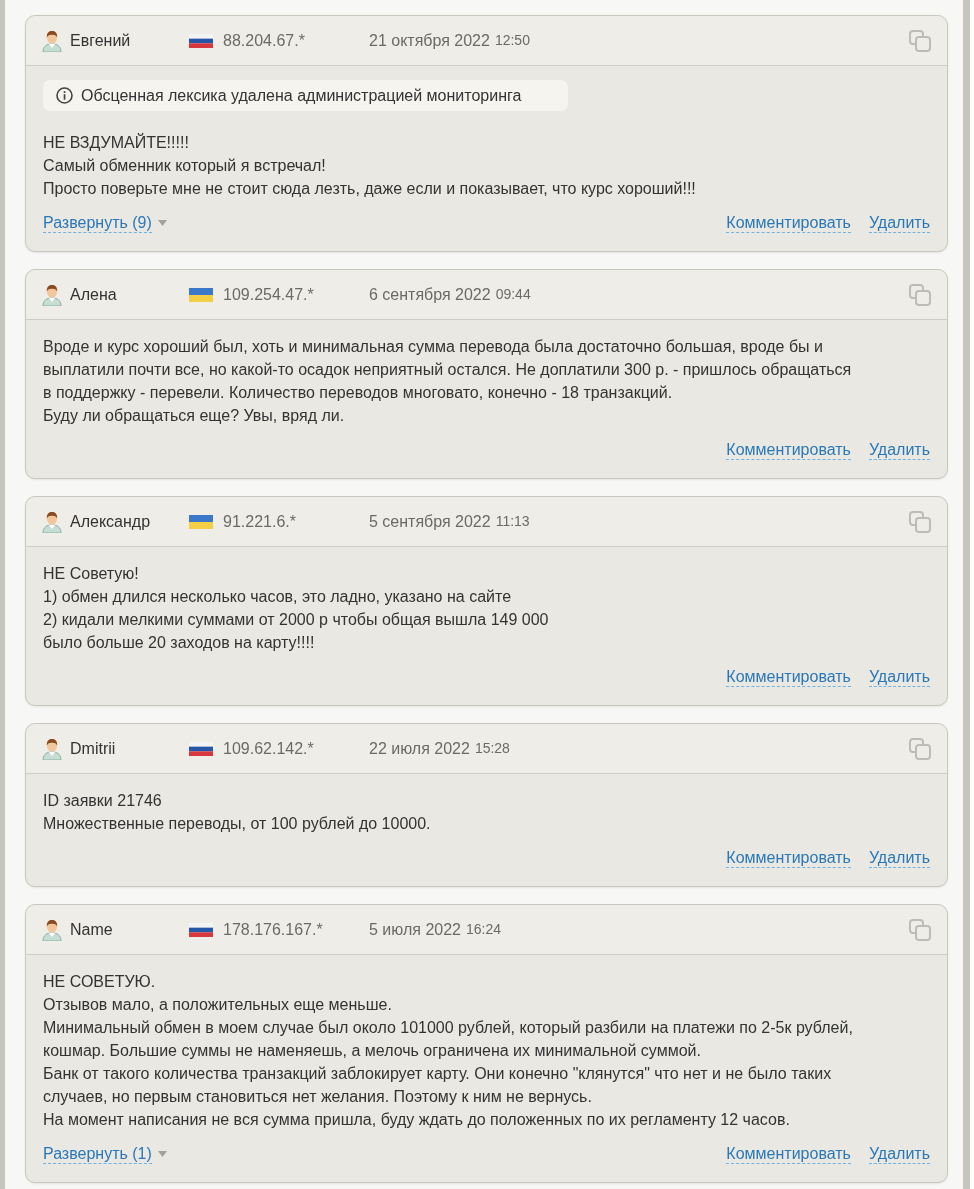 Image resolution: width=974 pixels, height=1189 pixels. I want to click on expand-link: Развернуть (9), so click(97, 222).